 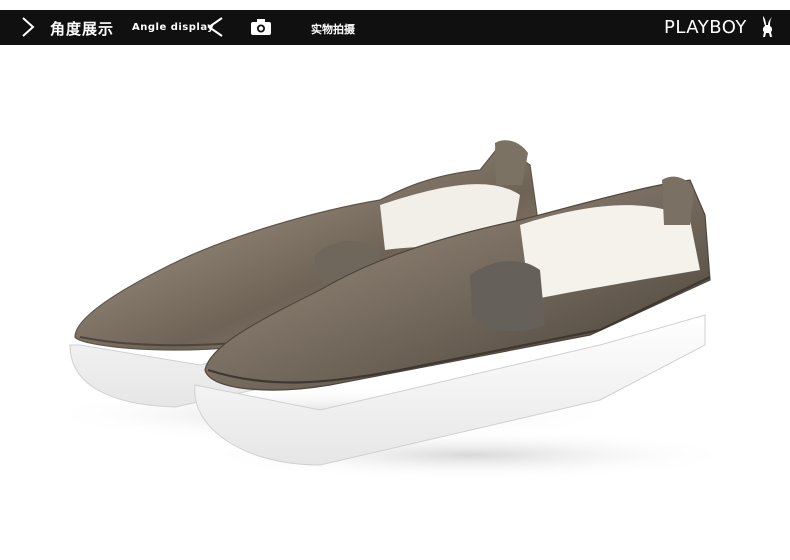 What do you see at coordinates (767, 29) in the screenshot?
I see `bunny-icon` at bounding box center [767, 29].